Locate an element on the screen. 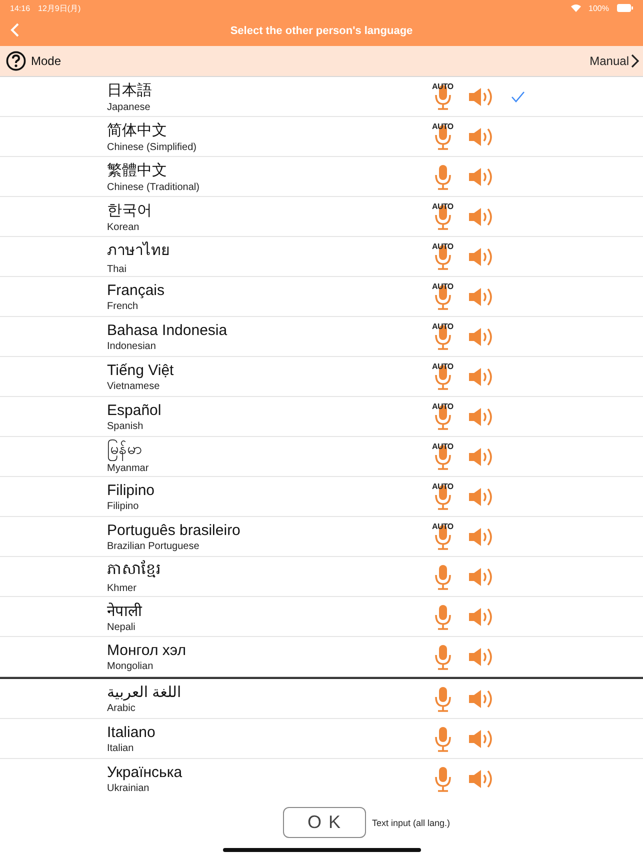  language-row: Français French AUTO is located at coordinates (321, 297).